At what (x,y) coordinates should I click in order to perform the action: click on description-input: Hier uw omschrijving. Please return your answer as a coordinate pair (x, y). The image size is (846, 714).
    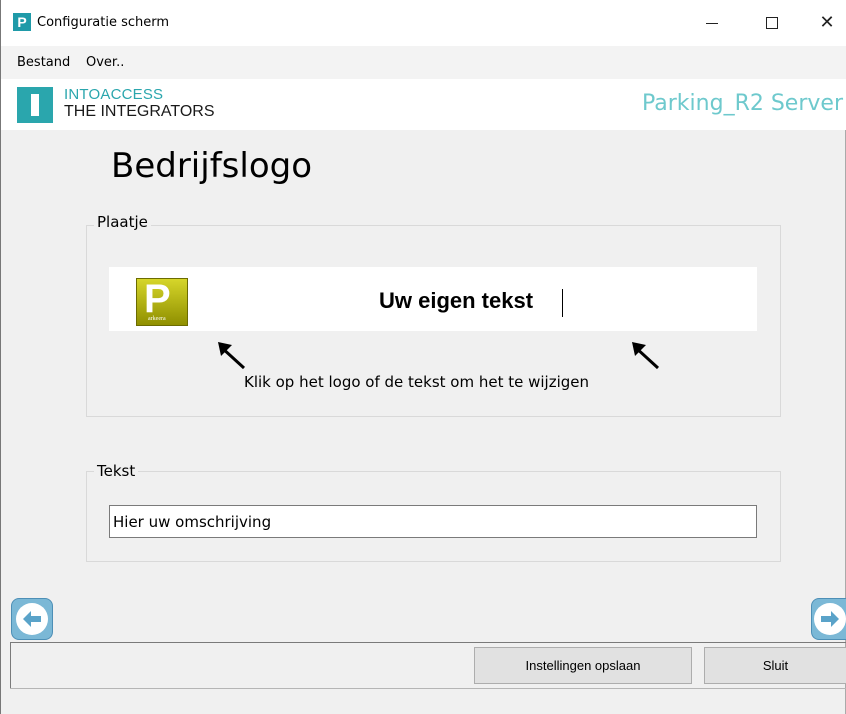
    Looking at the image, I should click on (433, 521).